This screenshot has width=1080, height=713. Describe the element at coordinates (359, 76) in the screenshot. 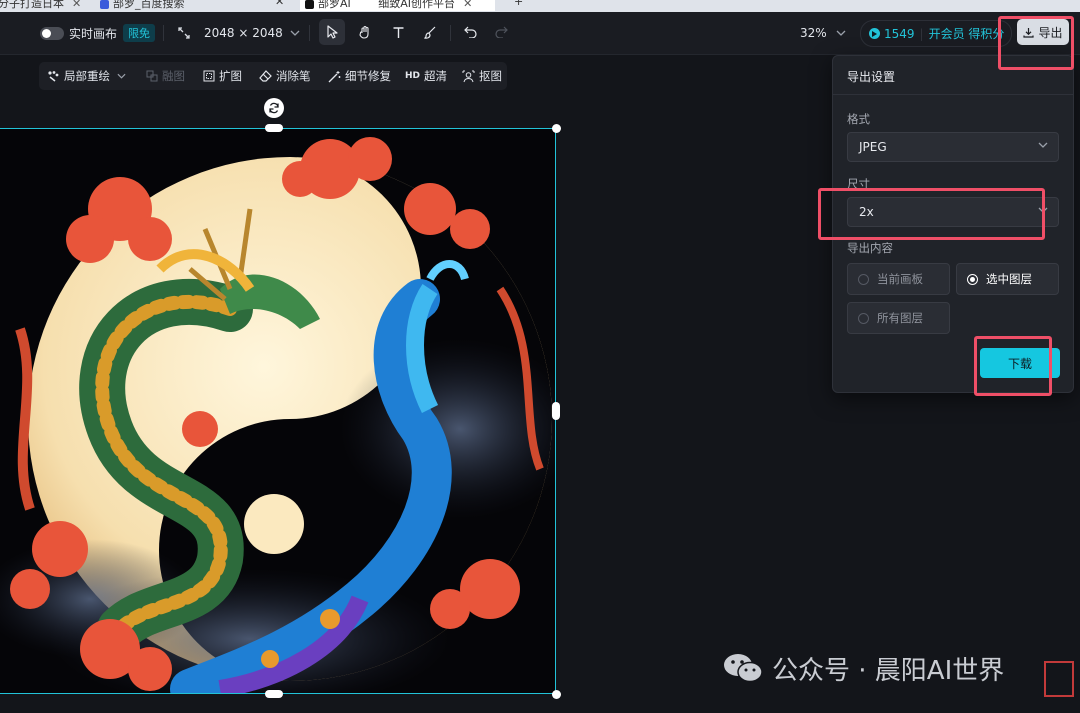

I see `detail-repair-tool: 细节修复` at that location.